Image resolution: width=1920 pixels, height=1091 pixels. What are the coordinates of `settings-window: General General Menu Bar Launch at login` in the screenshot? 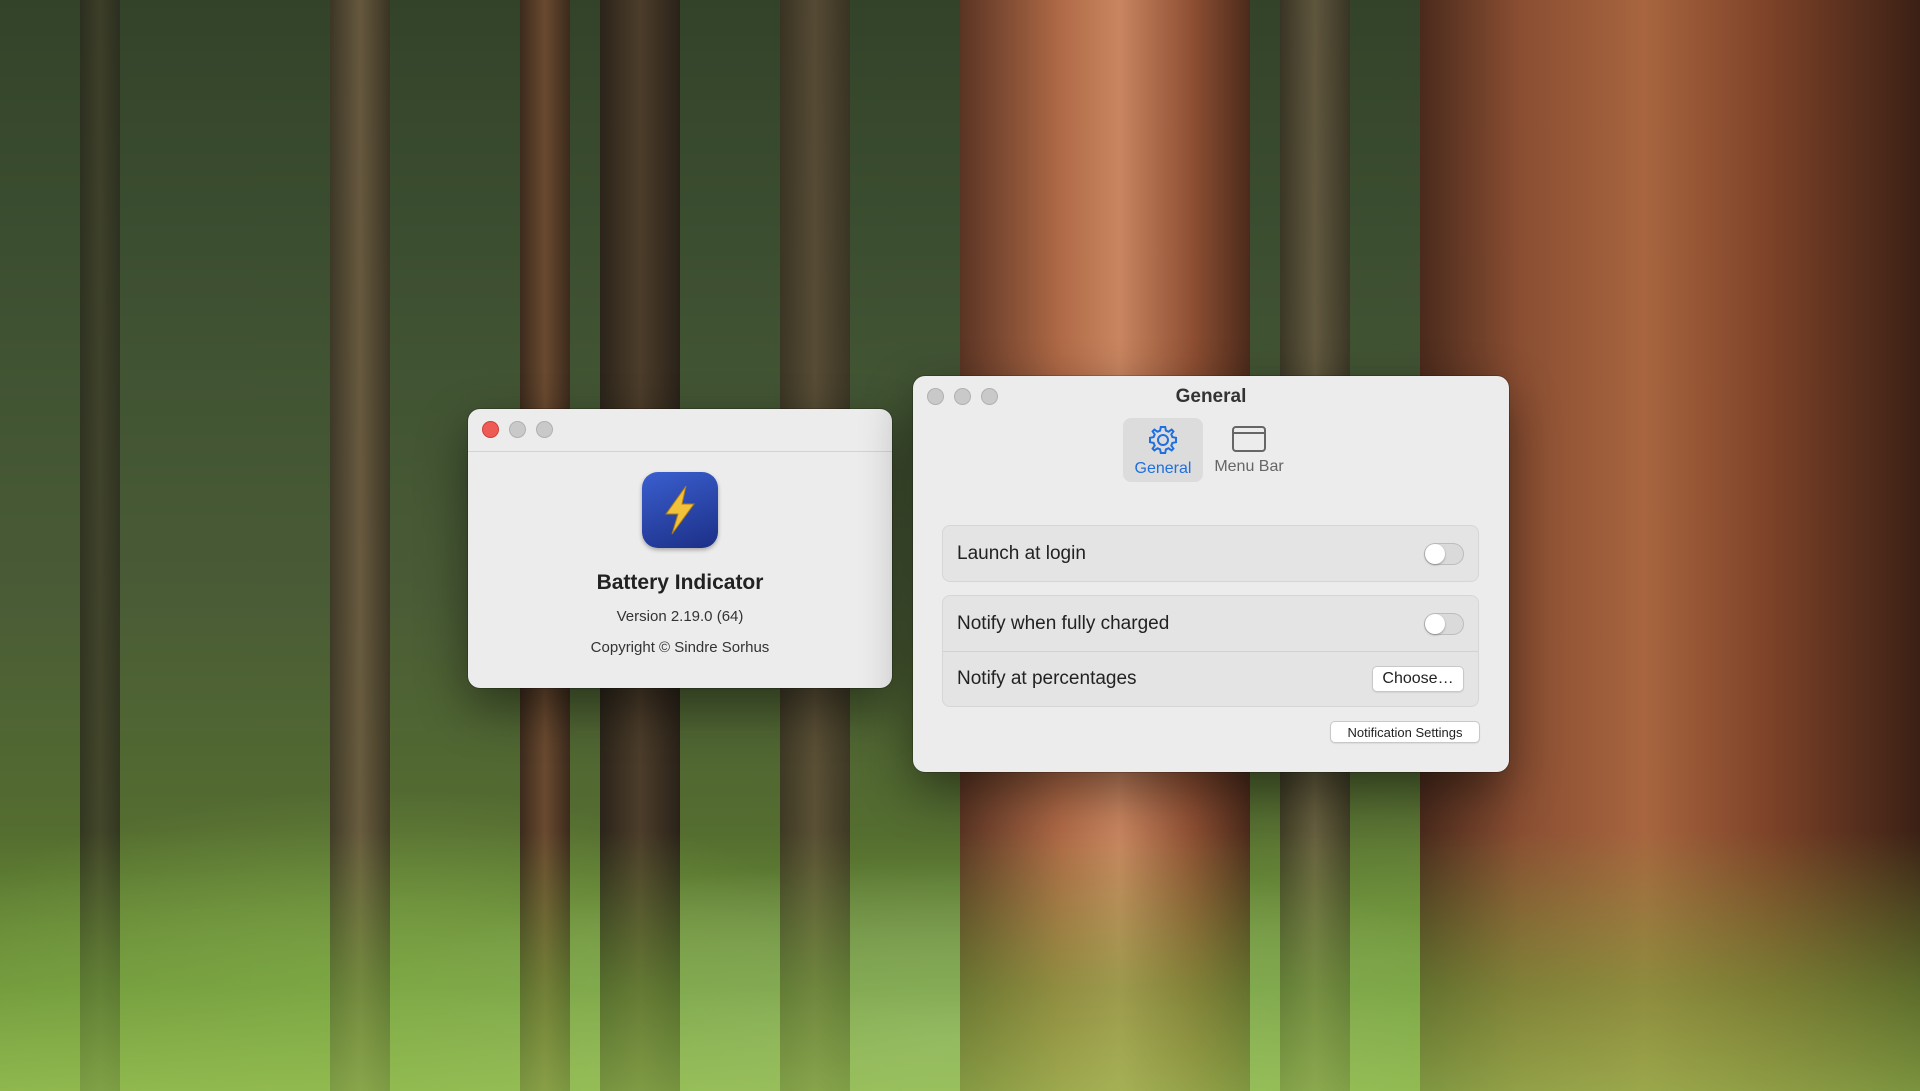 It's located at (1211, 574).